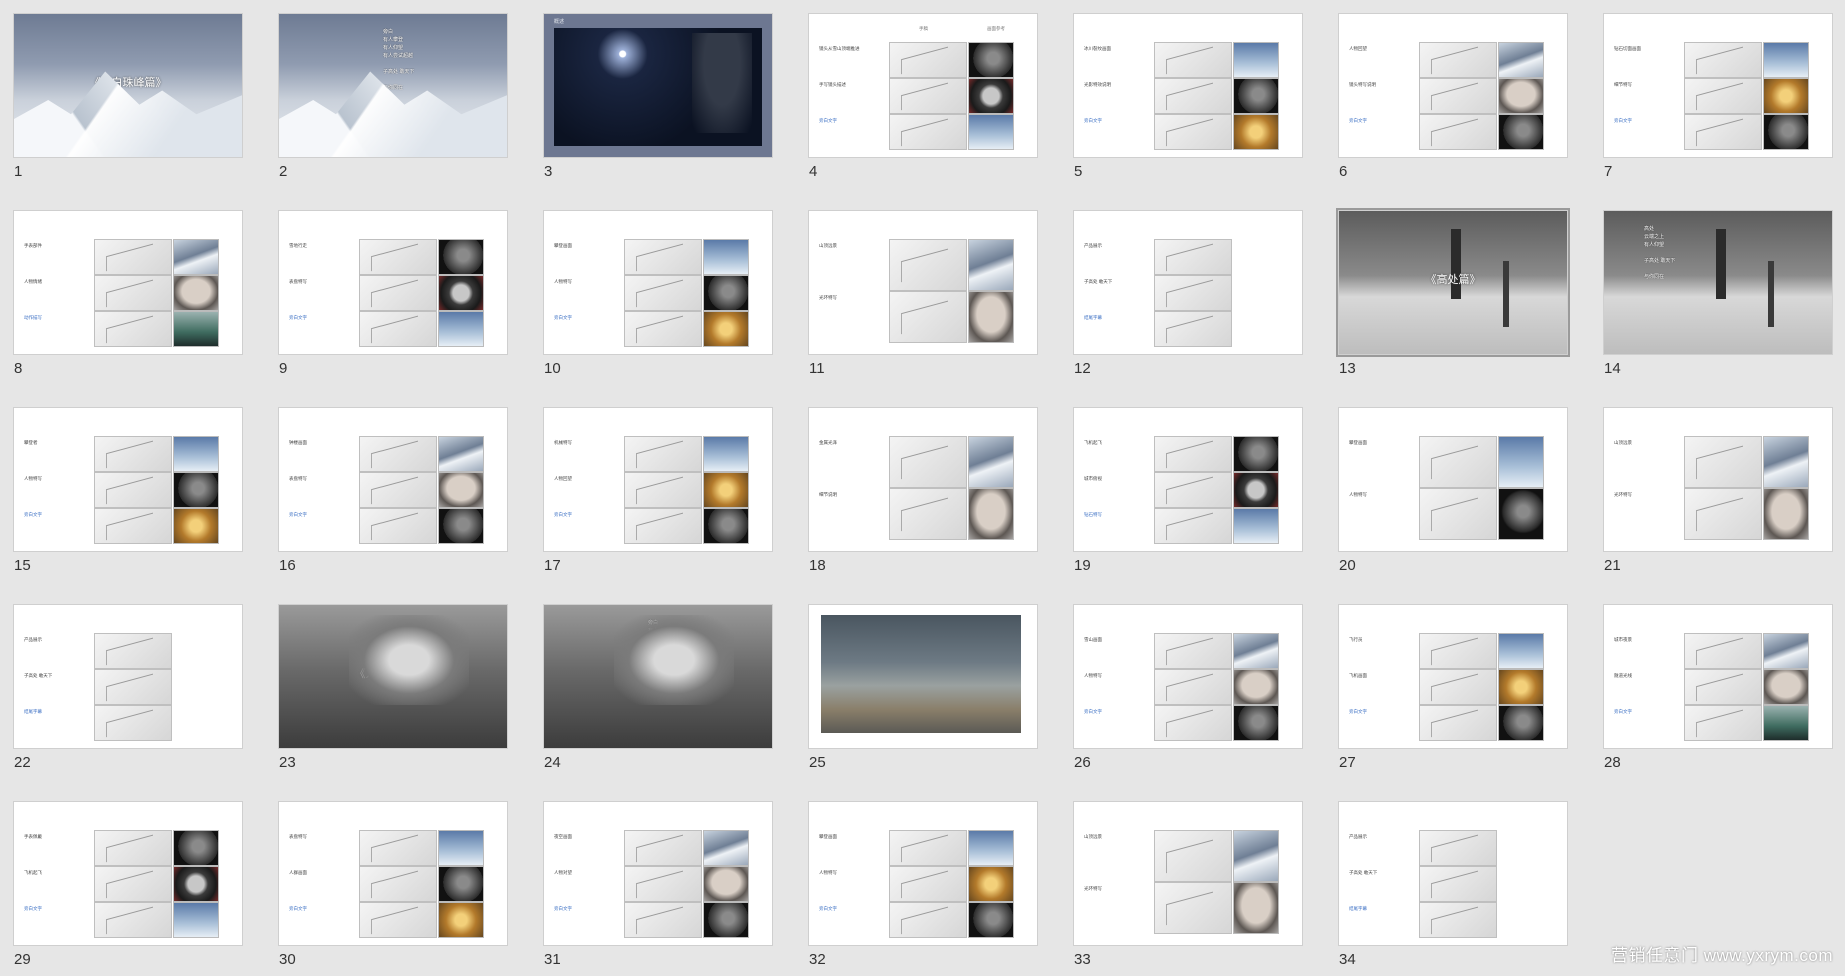 The image size is (1845, 976). What do you see at coordinates (828, 245) in the screenshot?
I see `shot-description-text: 山顶远景` at bounding box center [828, 245].